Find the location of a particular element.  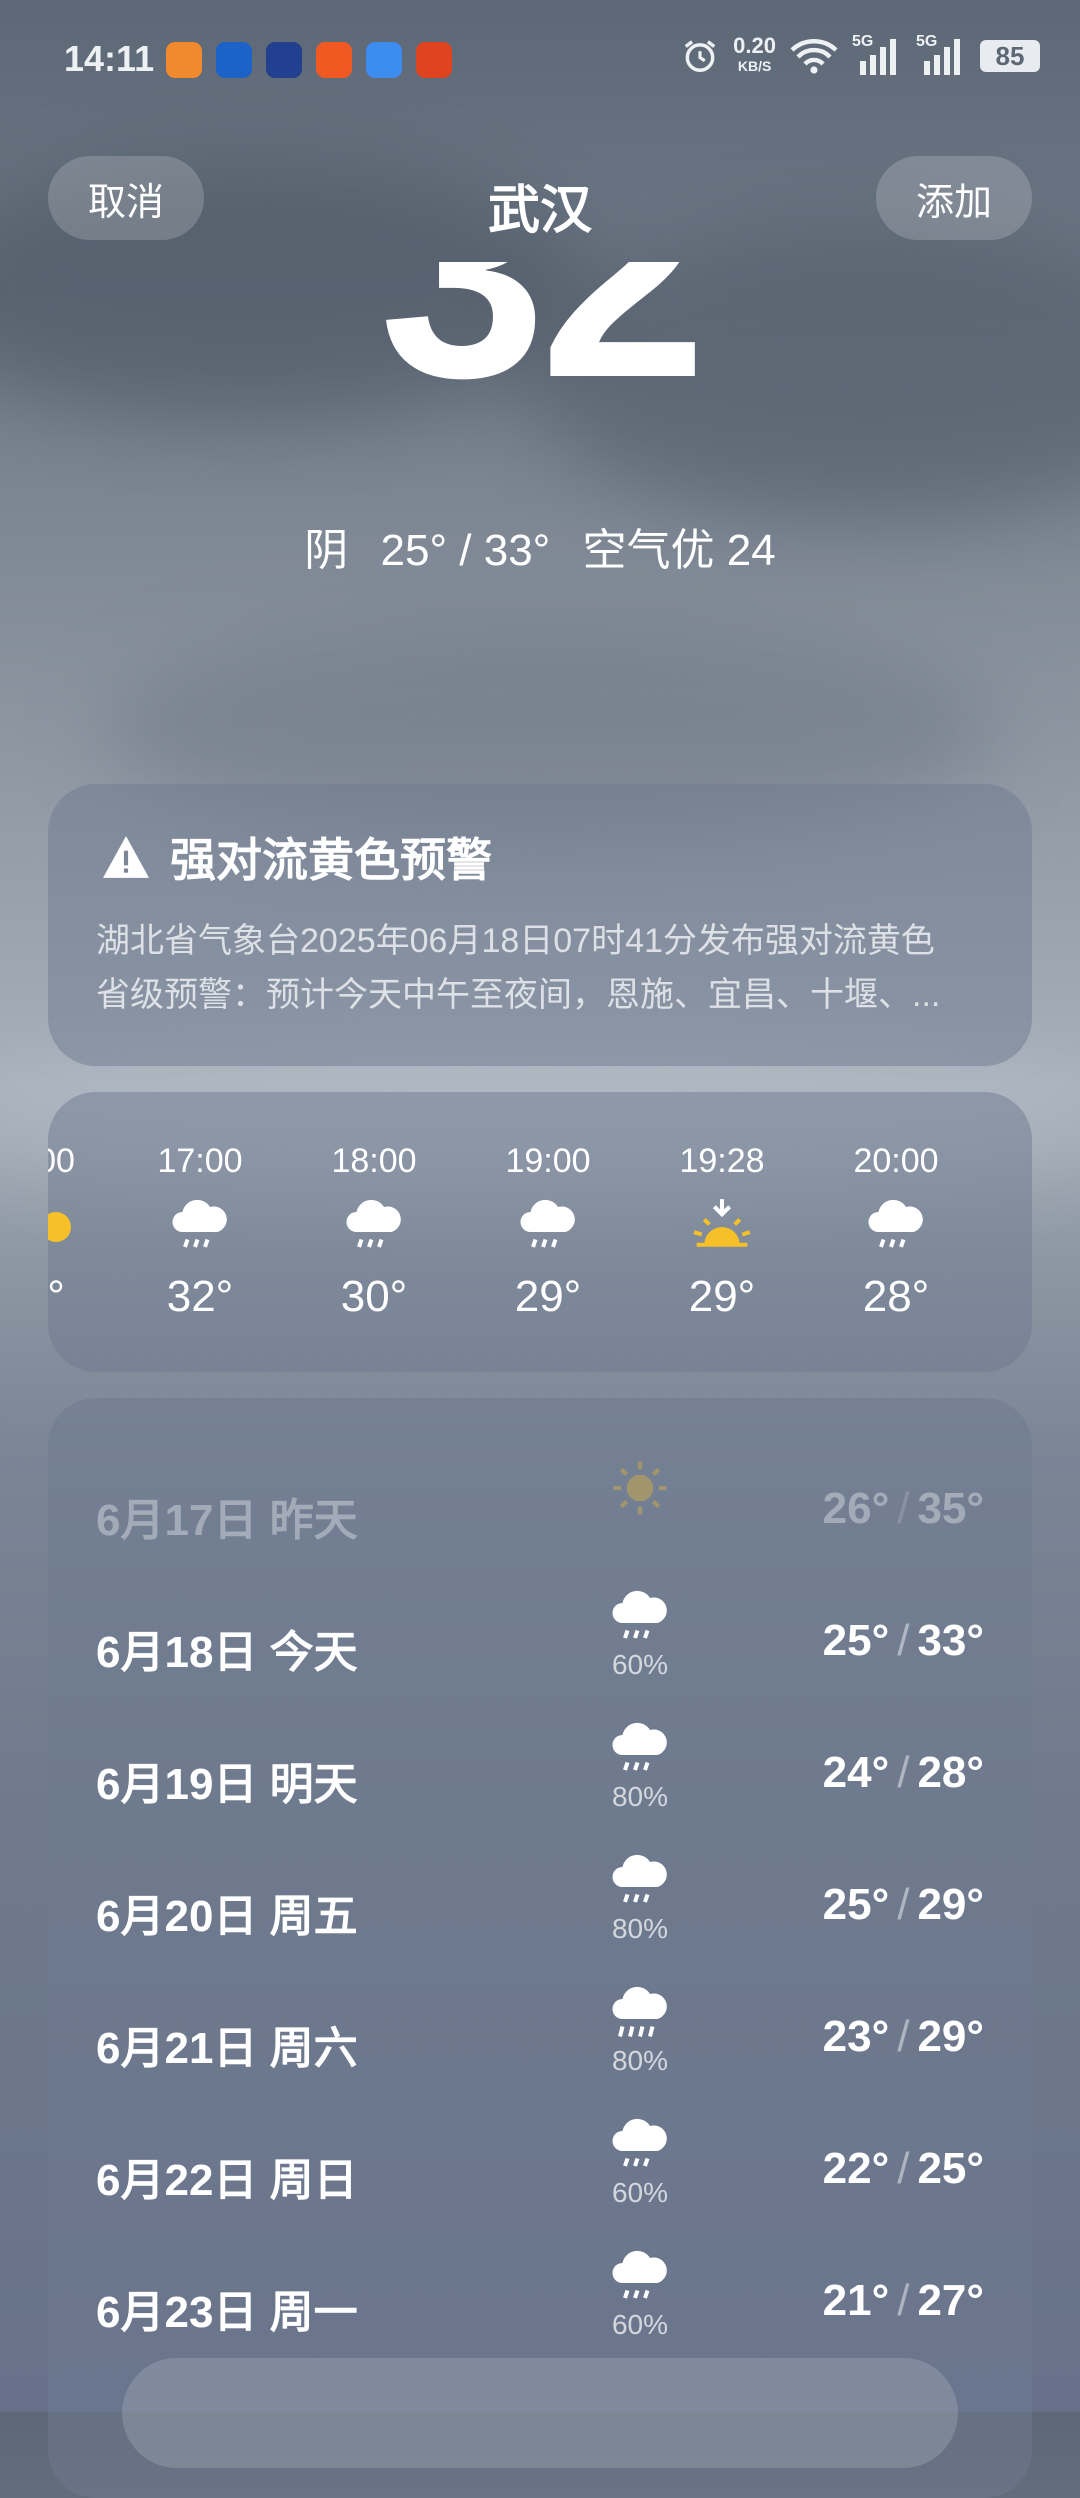

status-time: 14:11 is located at coordinates (109, 58).